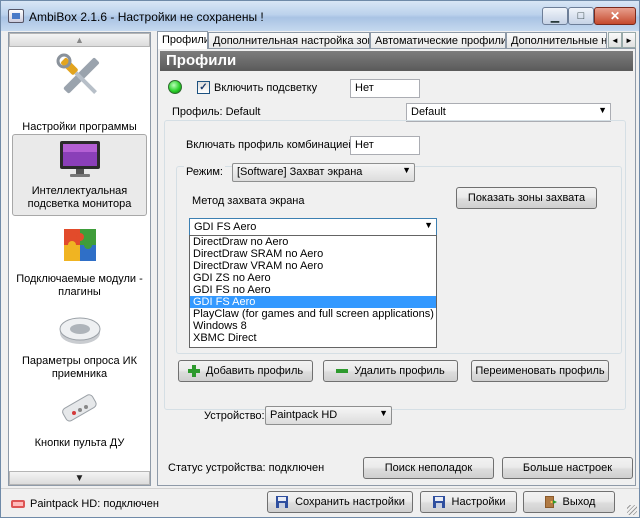 This screenshot has height=518, width=640. I want to click on capture-method-label: Метод захвата экрана, so click(248, 201).